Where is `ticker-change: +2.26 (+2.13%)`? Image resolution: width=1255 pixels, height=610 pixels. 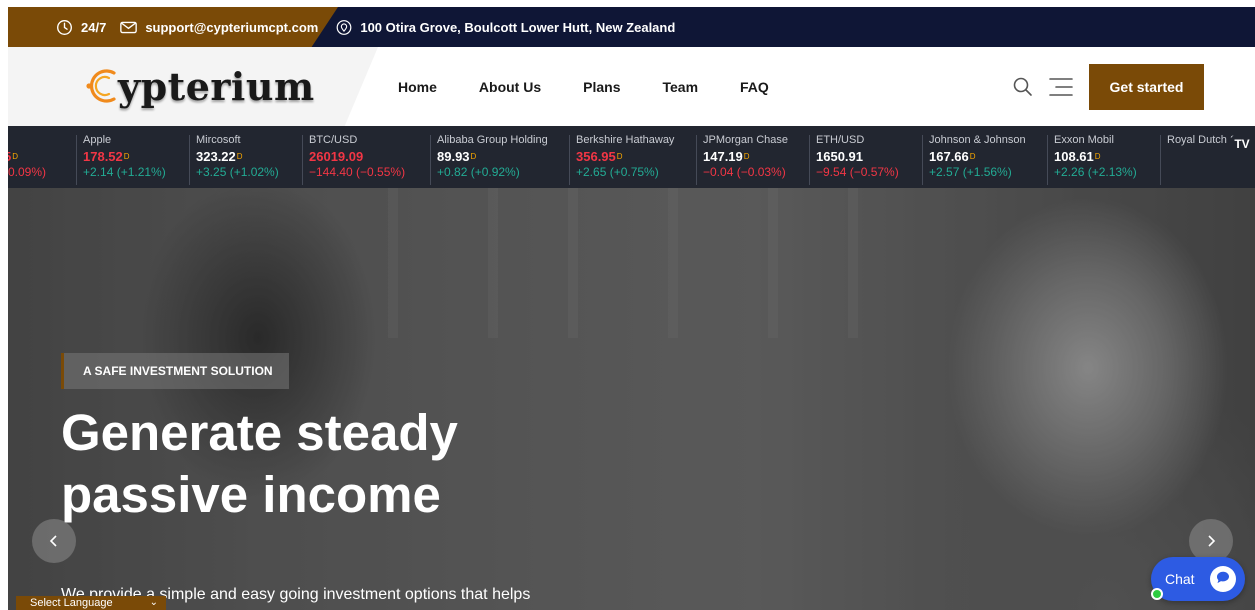
ticker-change: +2.26 (+2.13%) is located at coordinates (1095, 172).